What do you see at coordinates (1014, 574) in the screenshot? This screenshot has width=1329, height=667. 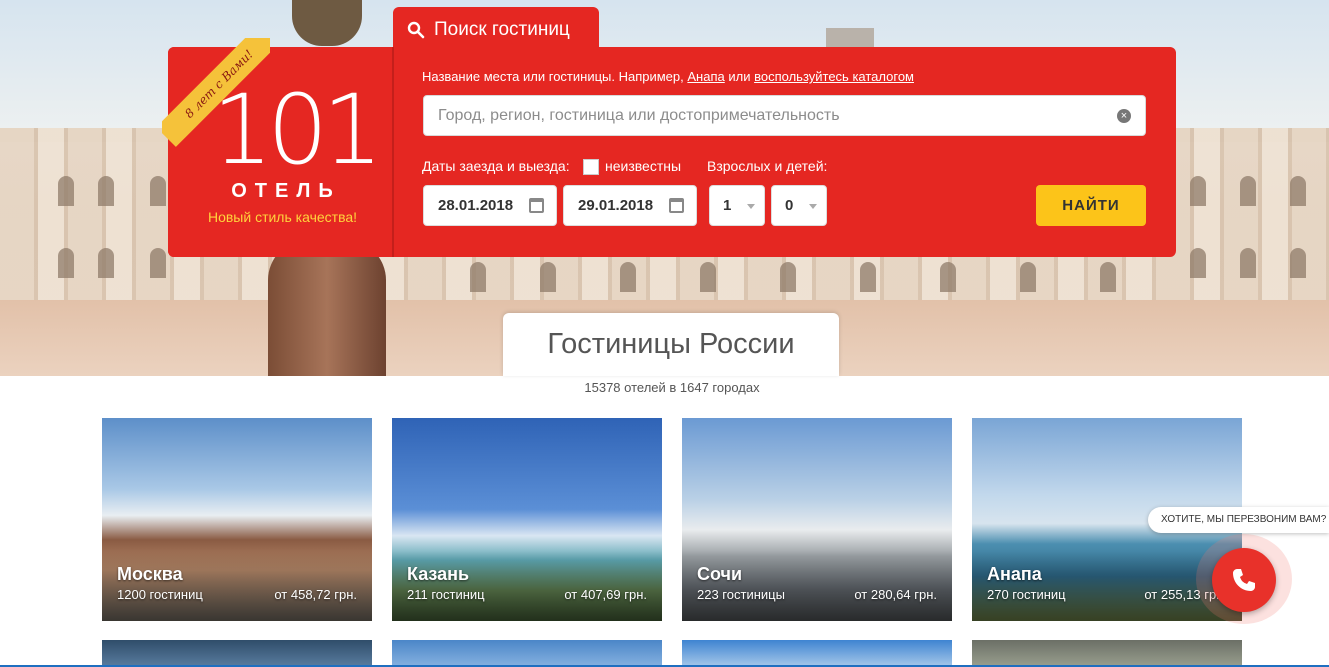 I see `city-name: Анапа` at bounding box center [1014, 574].